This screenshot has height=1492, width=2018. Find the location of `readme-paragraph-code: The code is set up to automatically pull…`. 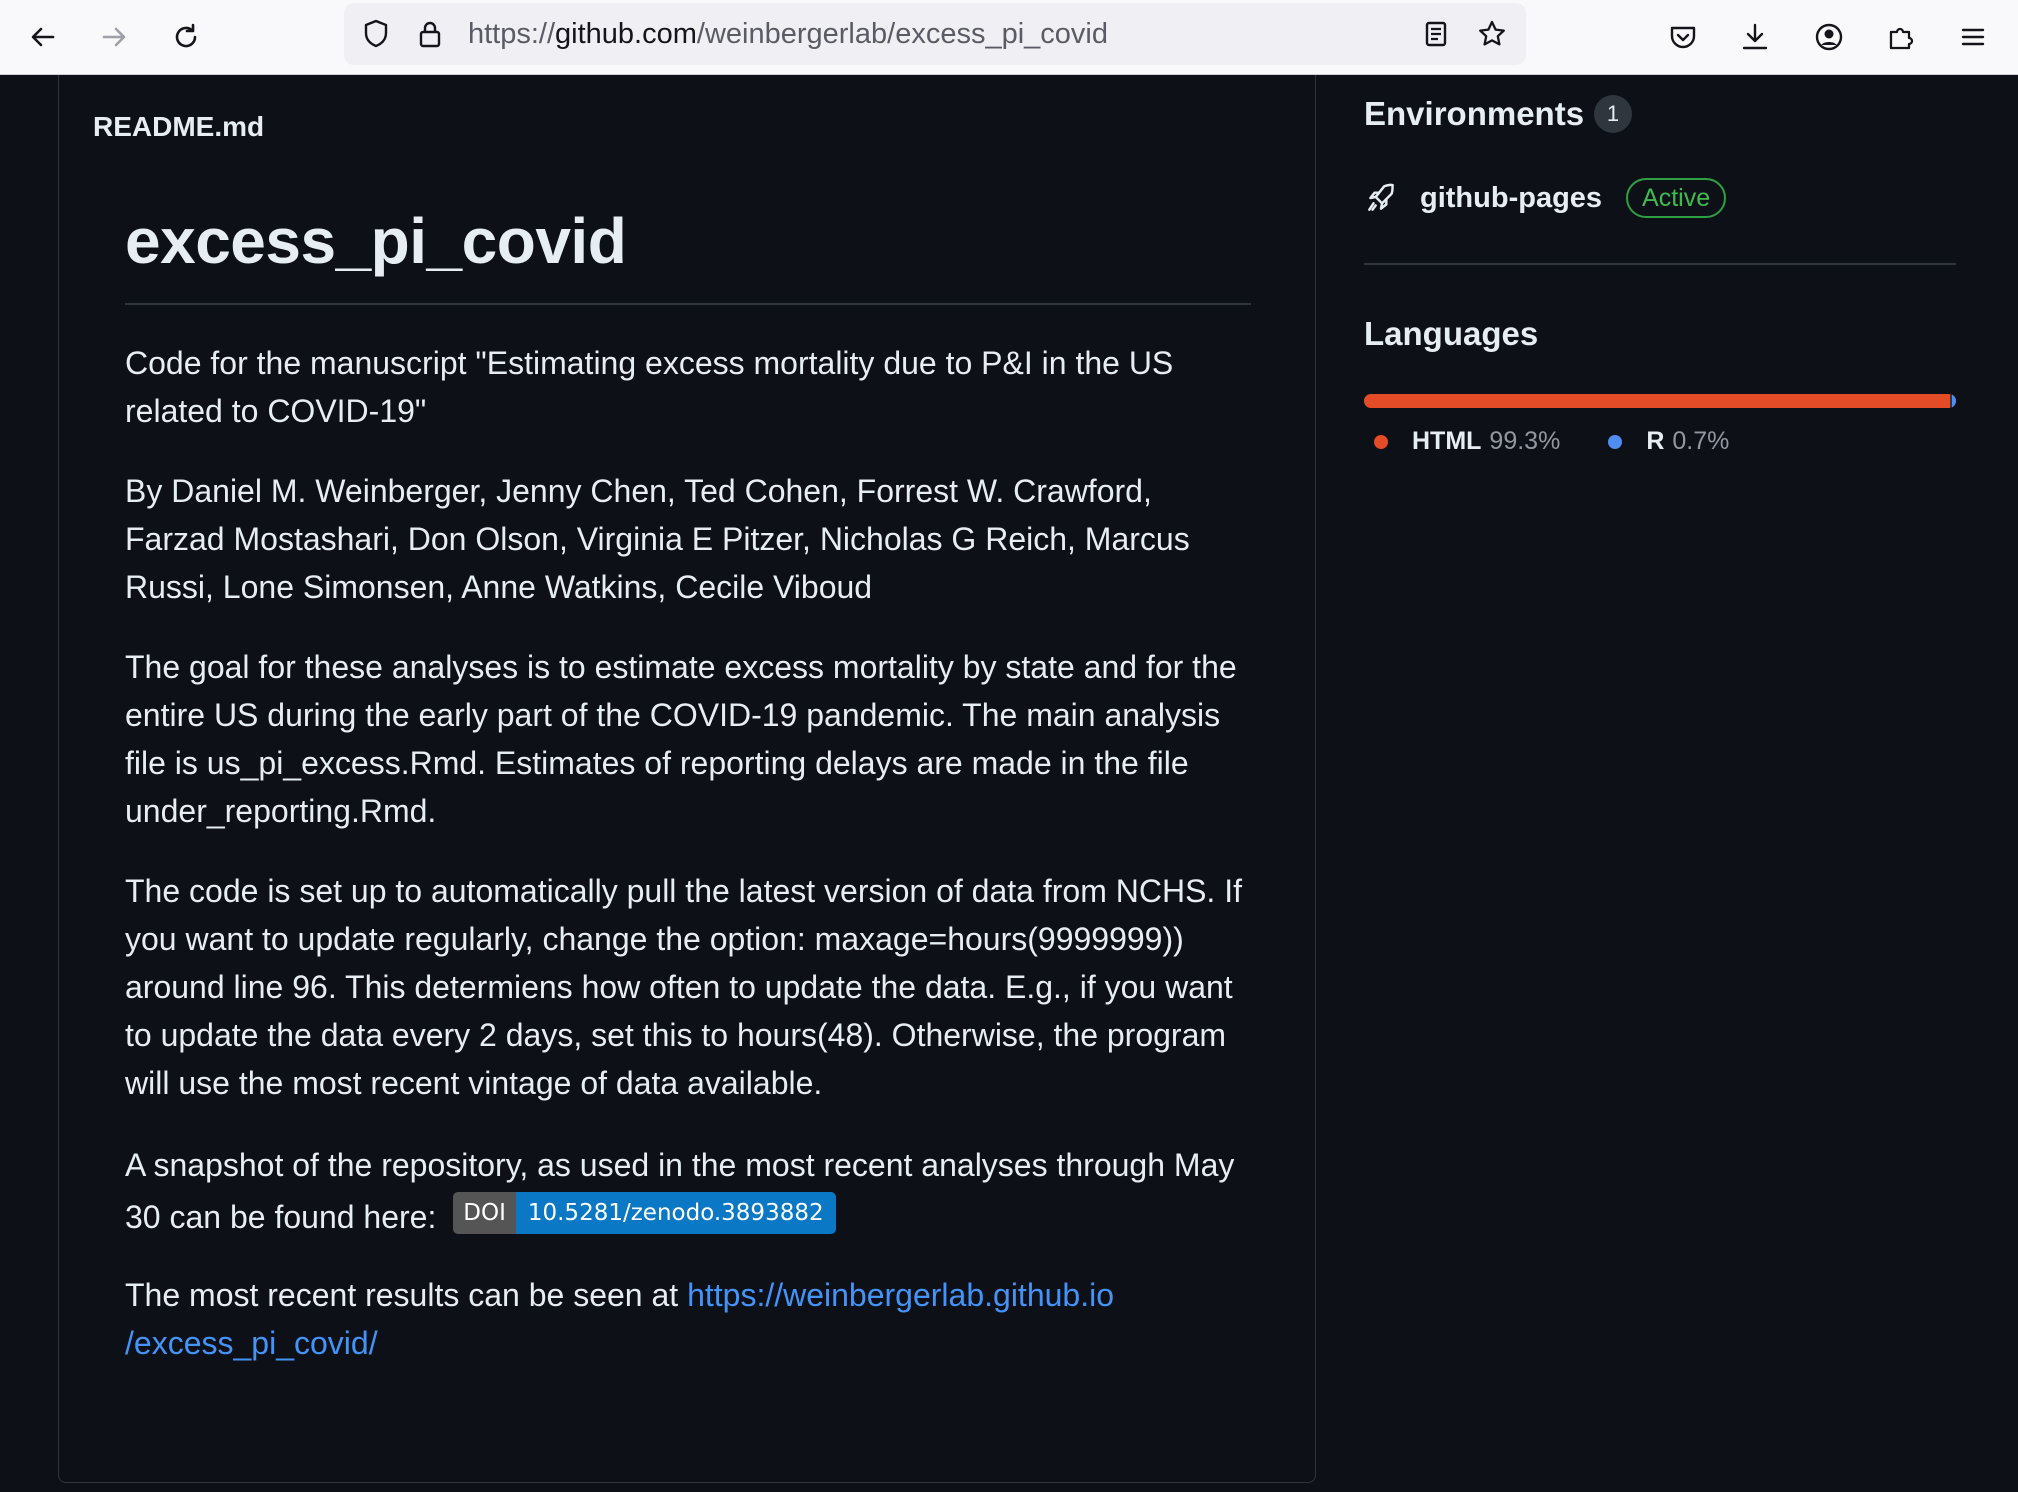

readme-paragraph-code: The code is set up to automatically pull… is located at coordinates (683, 986).